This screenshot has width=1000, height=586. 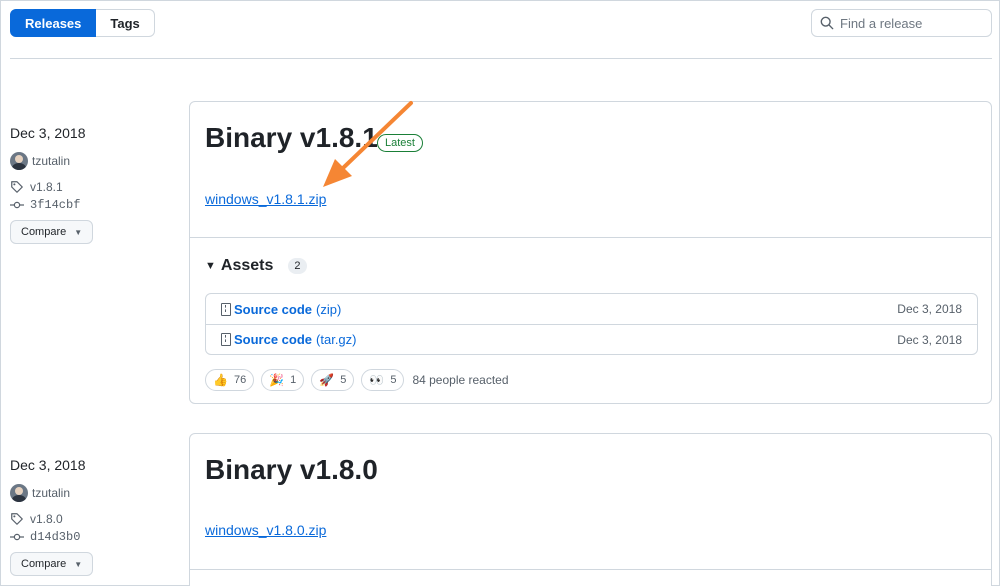 I want to click on assets-count-badge: 2, so click(x=297, y=266).